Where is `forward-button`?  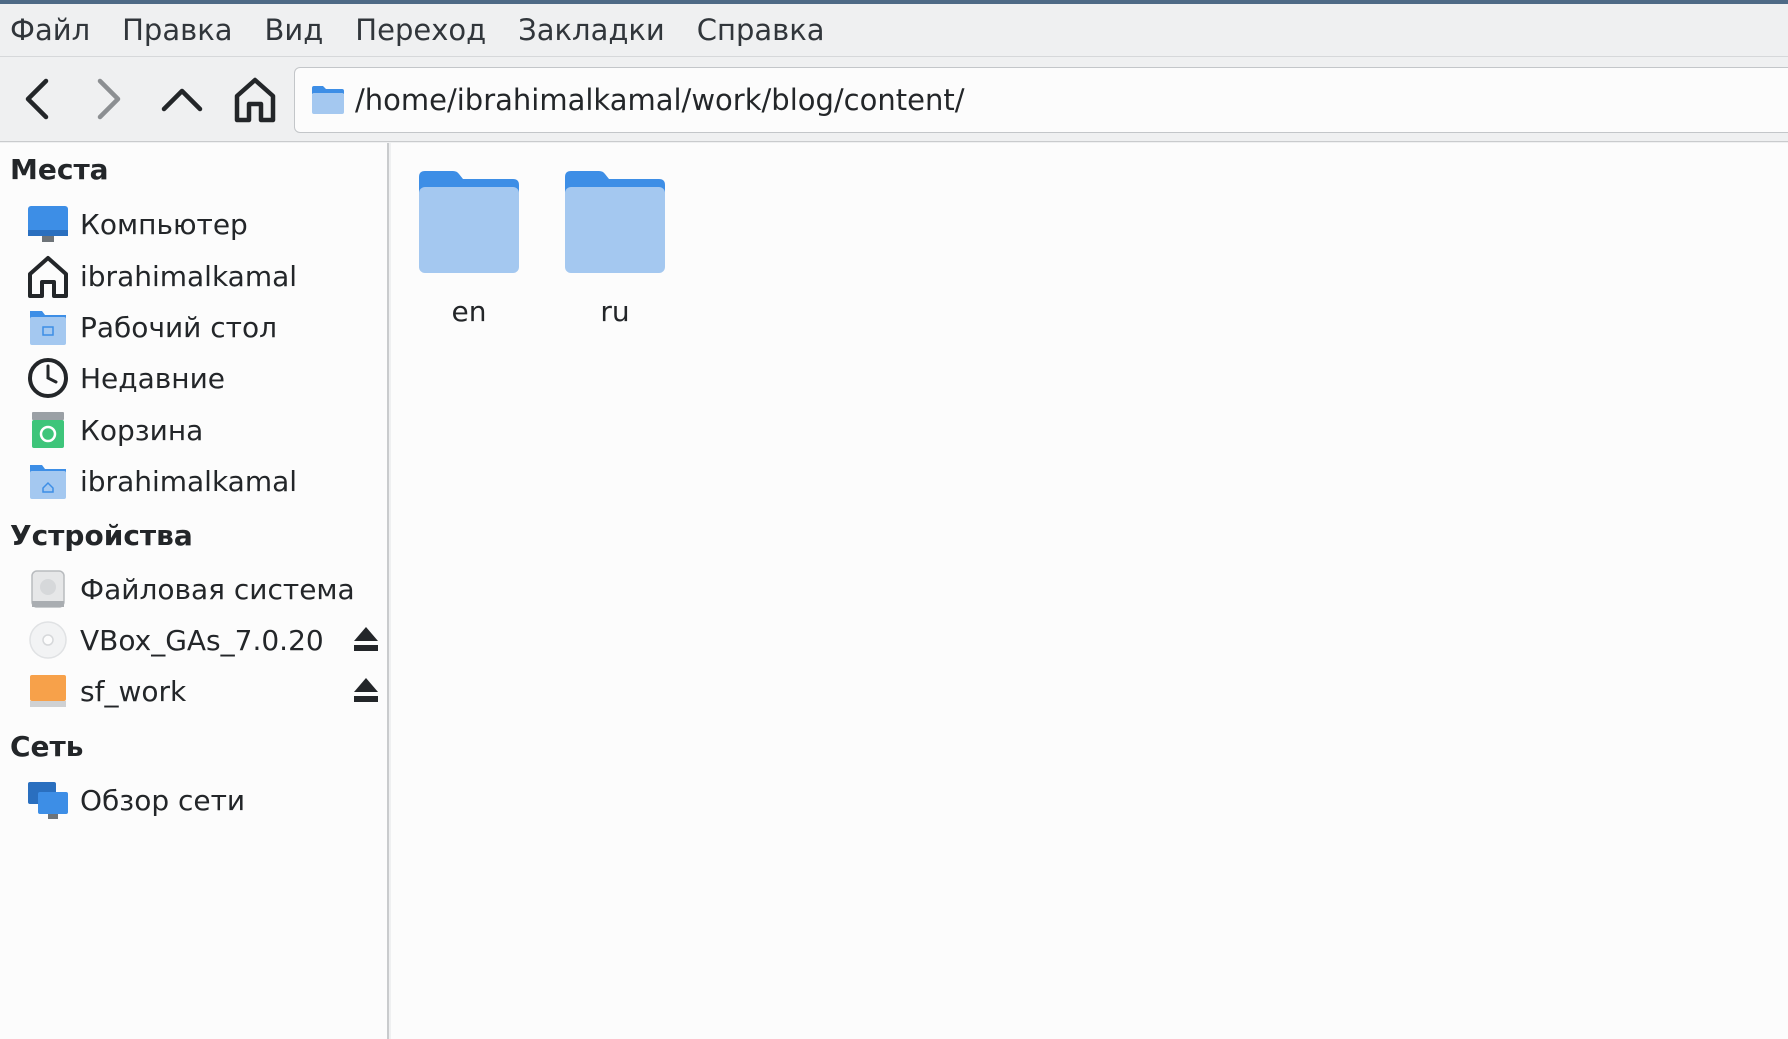
forward-button is located at coordinates (108, 99).